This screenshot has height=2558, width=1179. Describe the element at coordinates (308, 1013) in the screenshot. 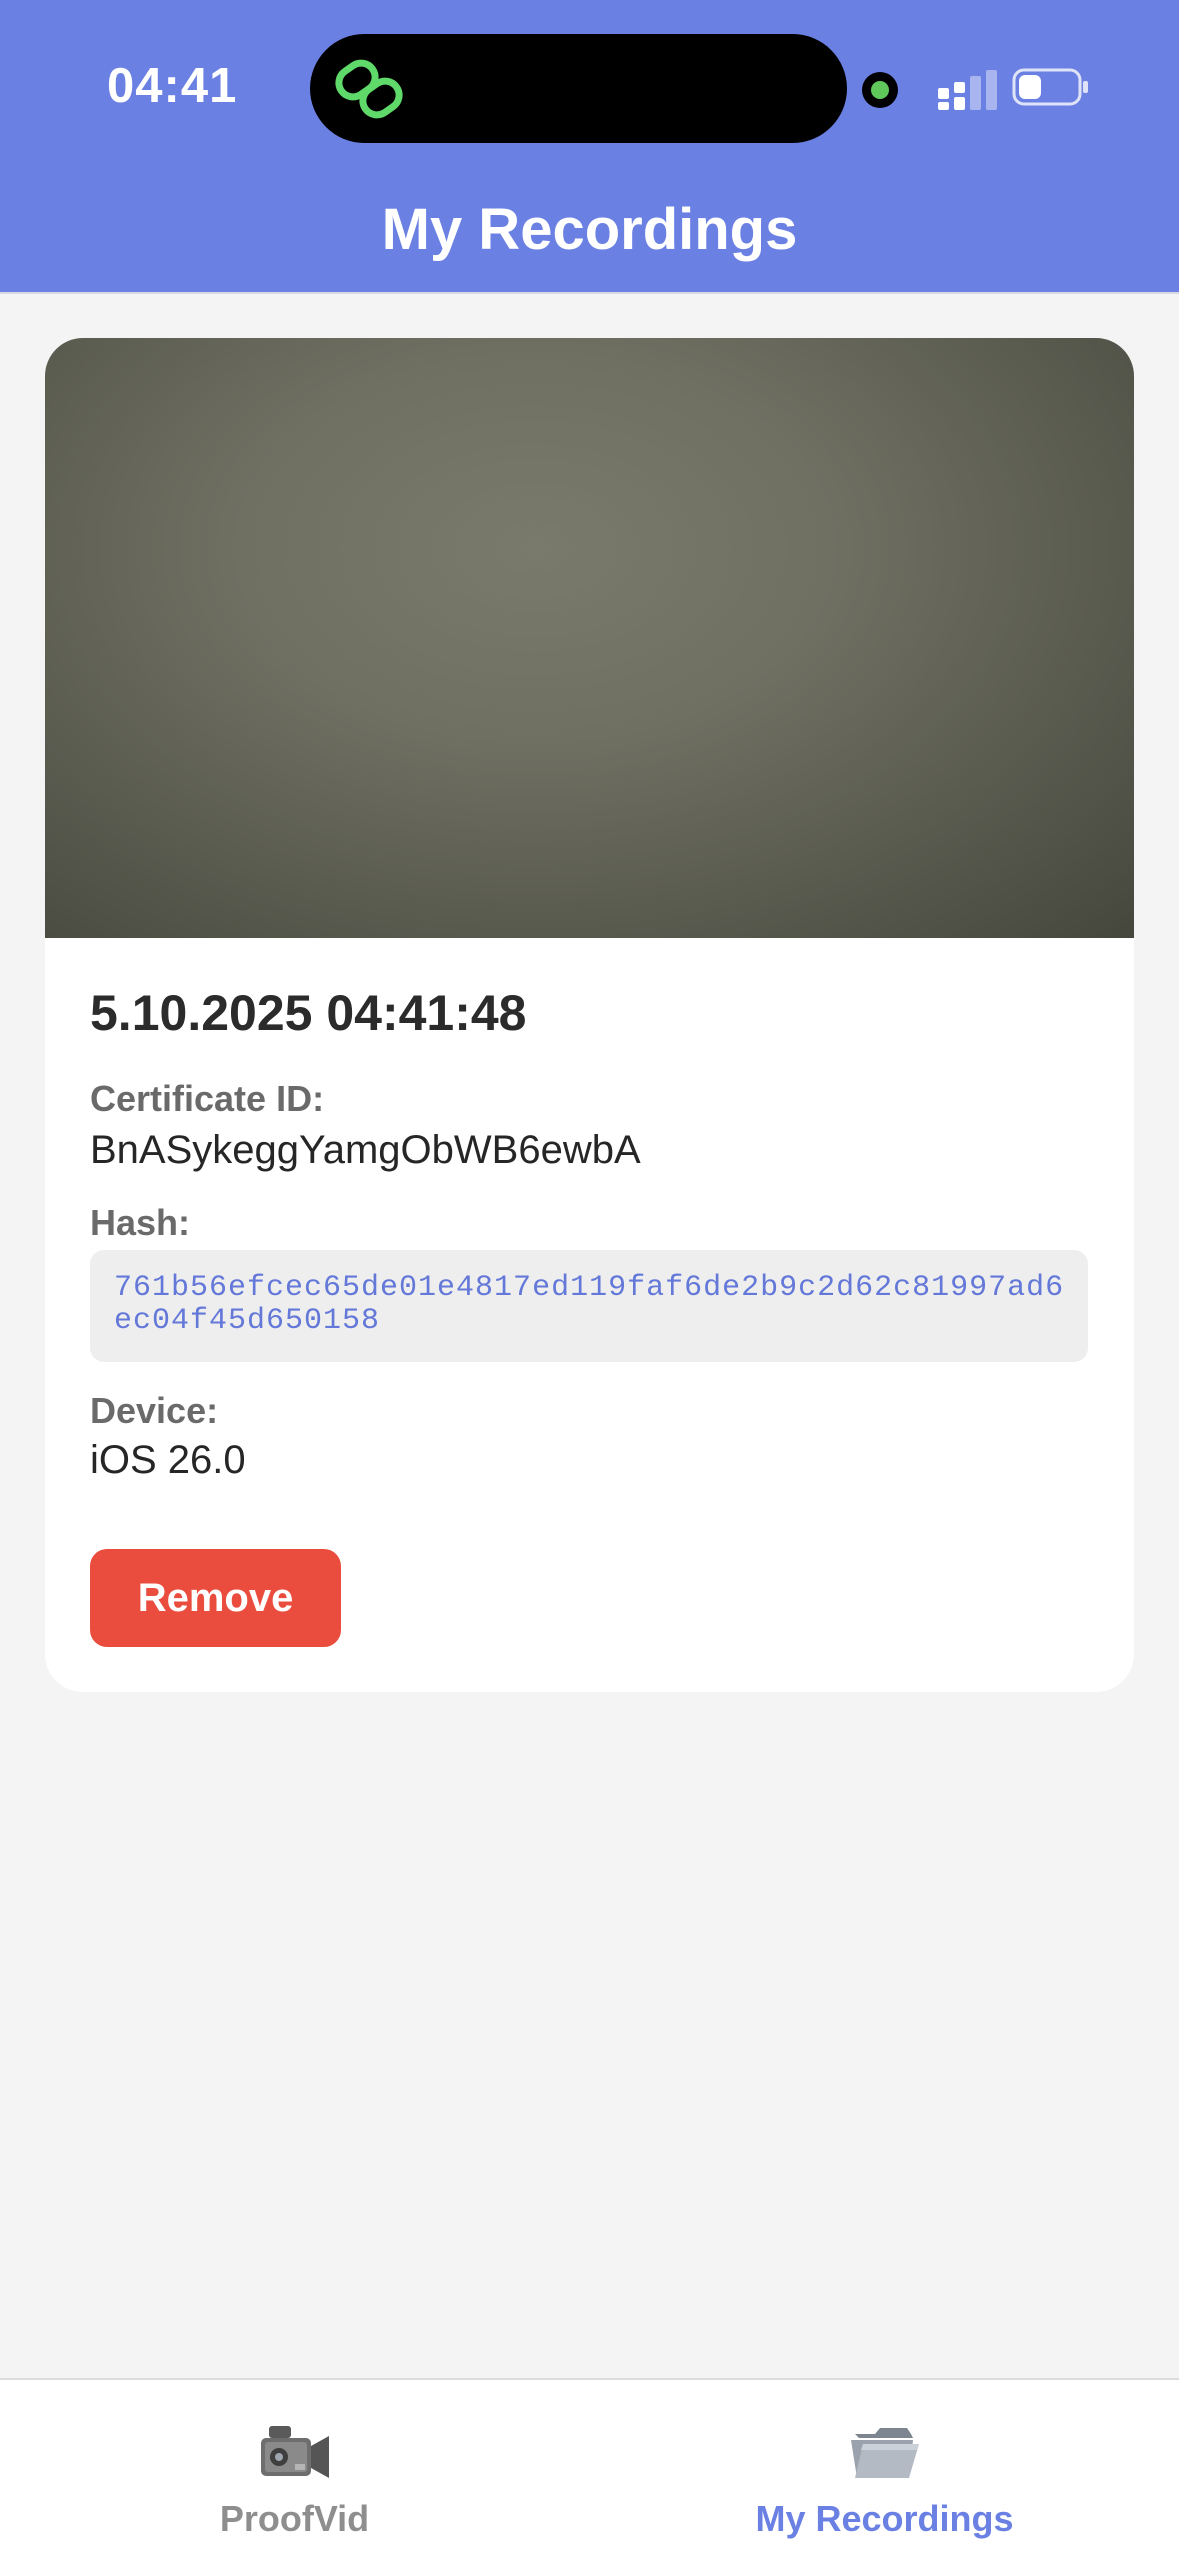

I see `recording-datetime: 5.10.2025 04:41:48` at that location.